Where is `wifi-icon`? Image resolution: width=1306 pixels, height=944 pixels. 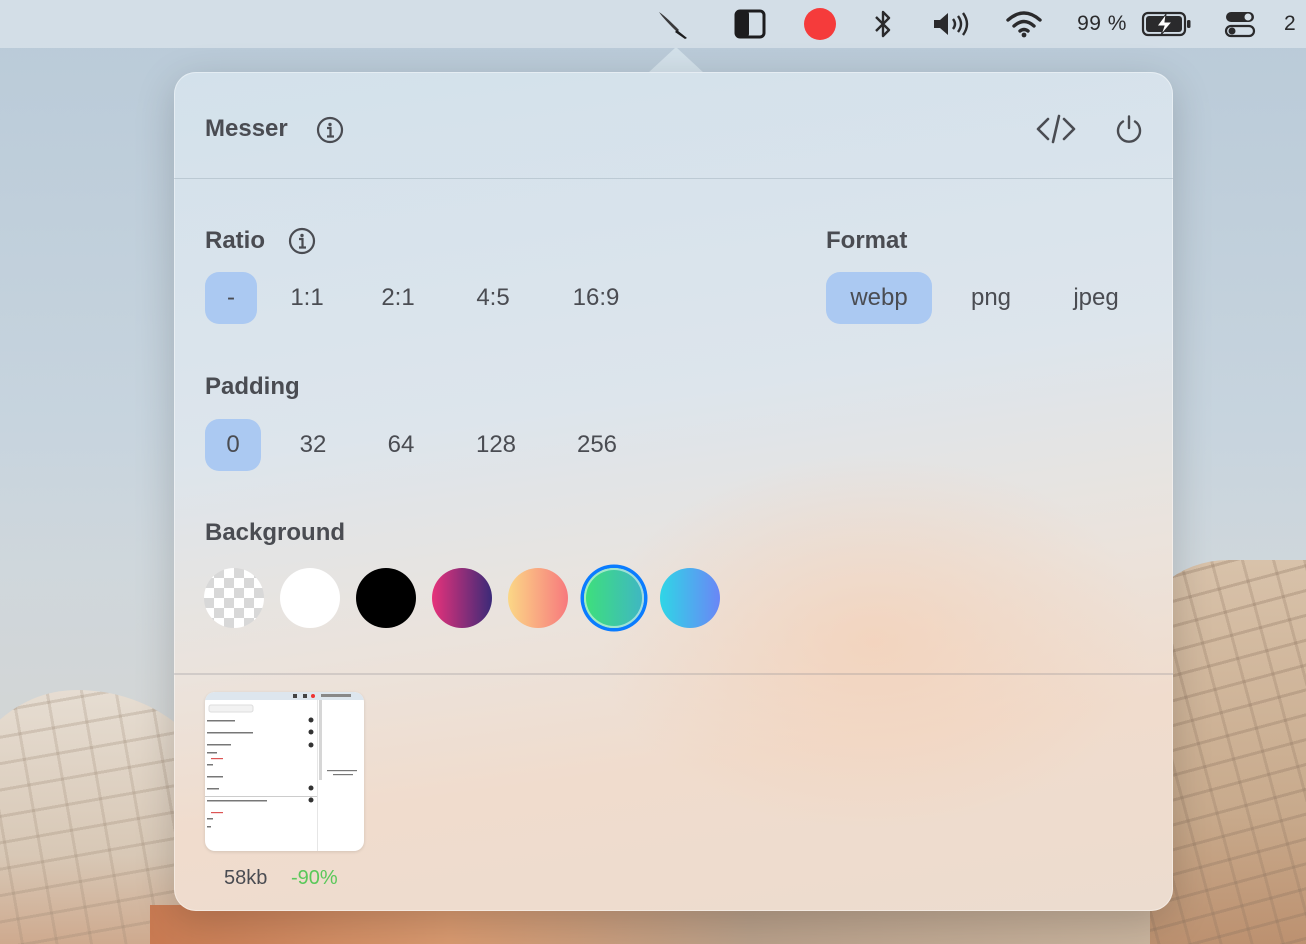
wifi-icon is located at coordinates (1024, 24).